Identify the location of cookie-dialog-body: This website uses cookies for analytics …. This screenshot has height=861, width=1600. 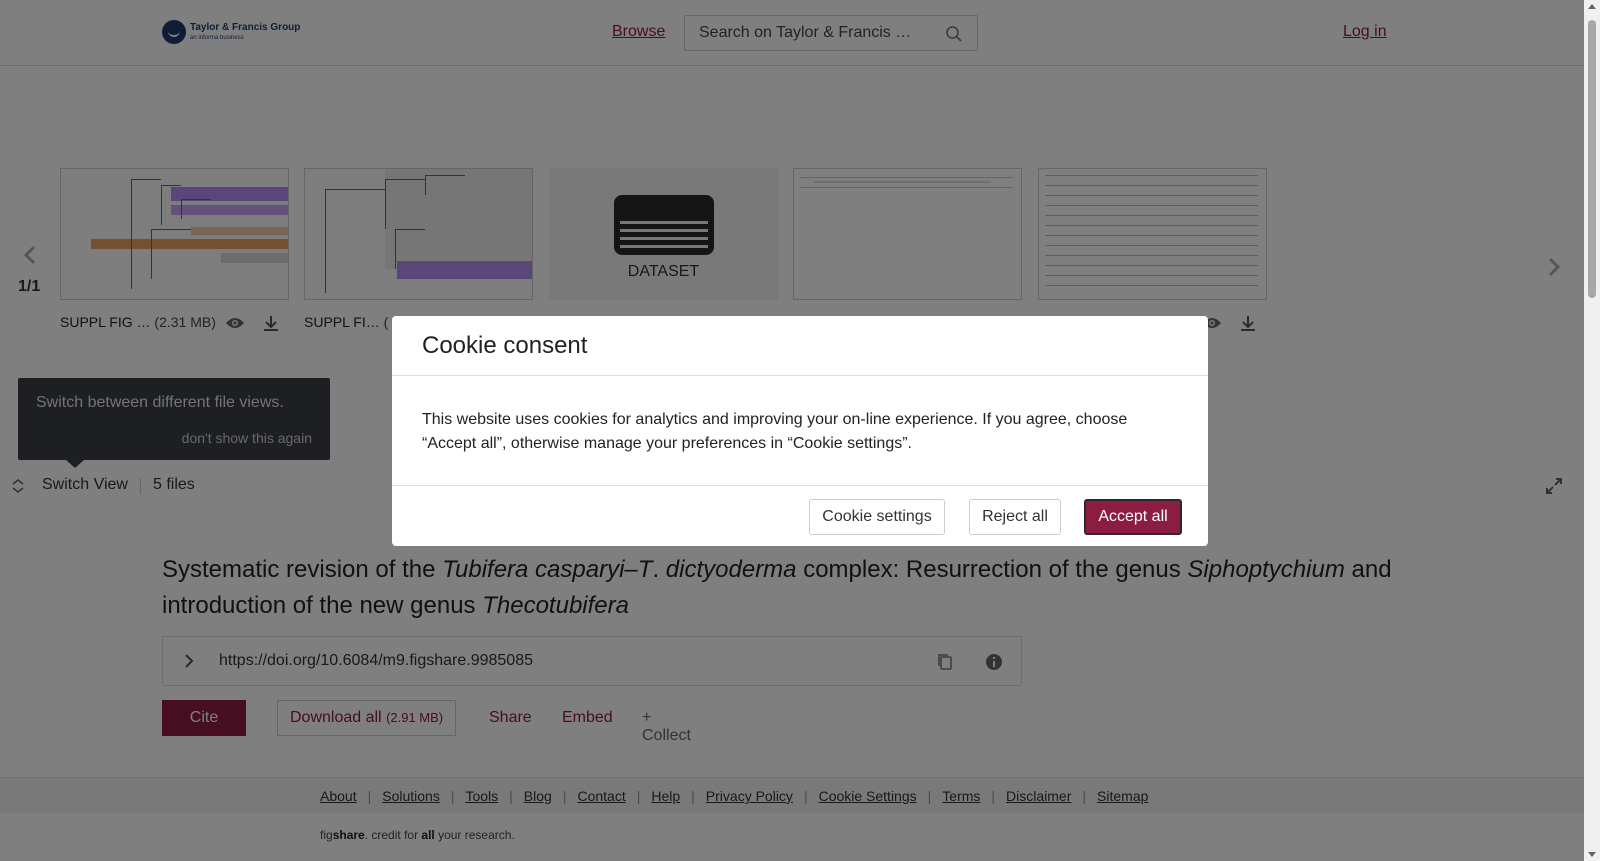
(775, 431).